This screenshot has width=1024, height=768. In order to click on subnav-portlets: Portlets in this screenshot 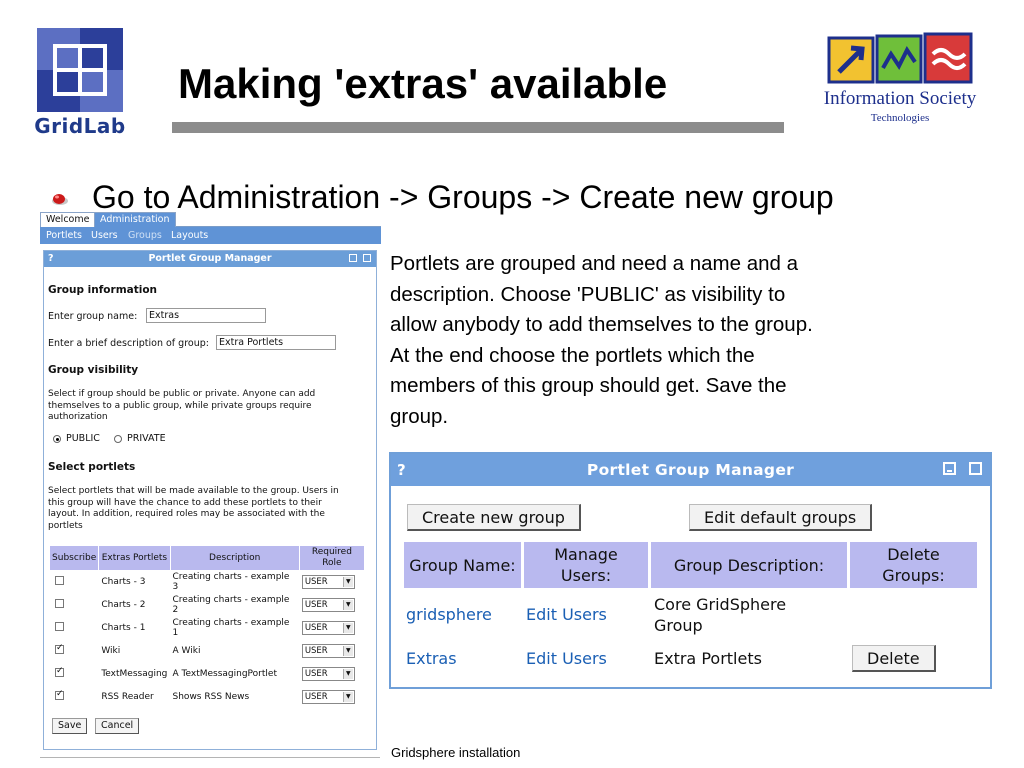, I will do `click(64, 235)`.